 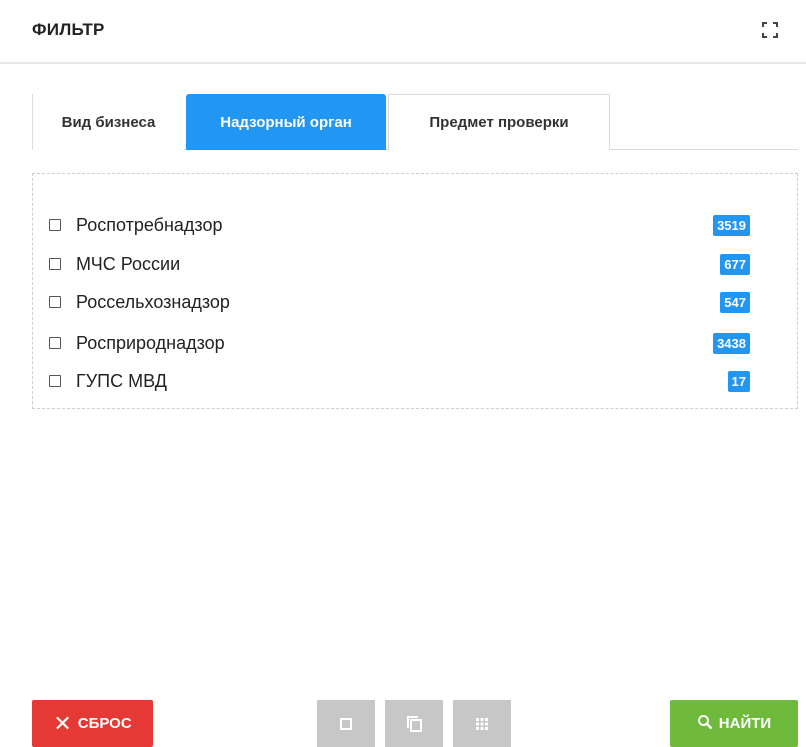 What do you see at coordinates (68, 29) in the screenshot?
I see `page-title: ФИЛЬТР` at bounding box center [68, 29].